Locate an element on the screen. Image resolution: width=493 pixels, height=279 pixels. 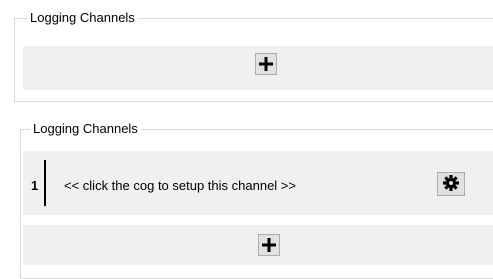
channel-divider is located at coordinates (45, 183).